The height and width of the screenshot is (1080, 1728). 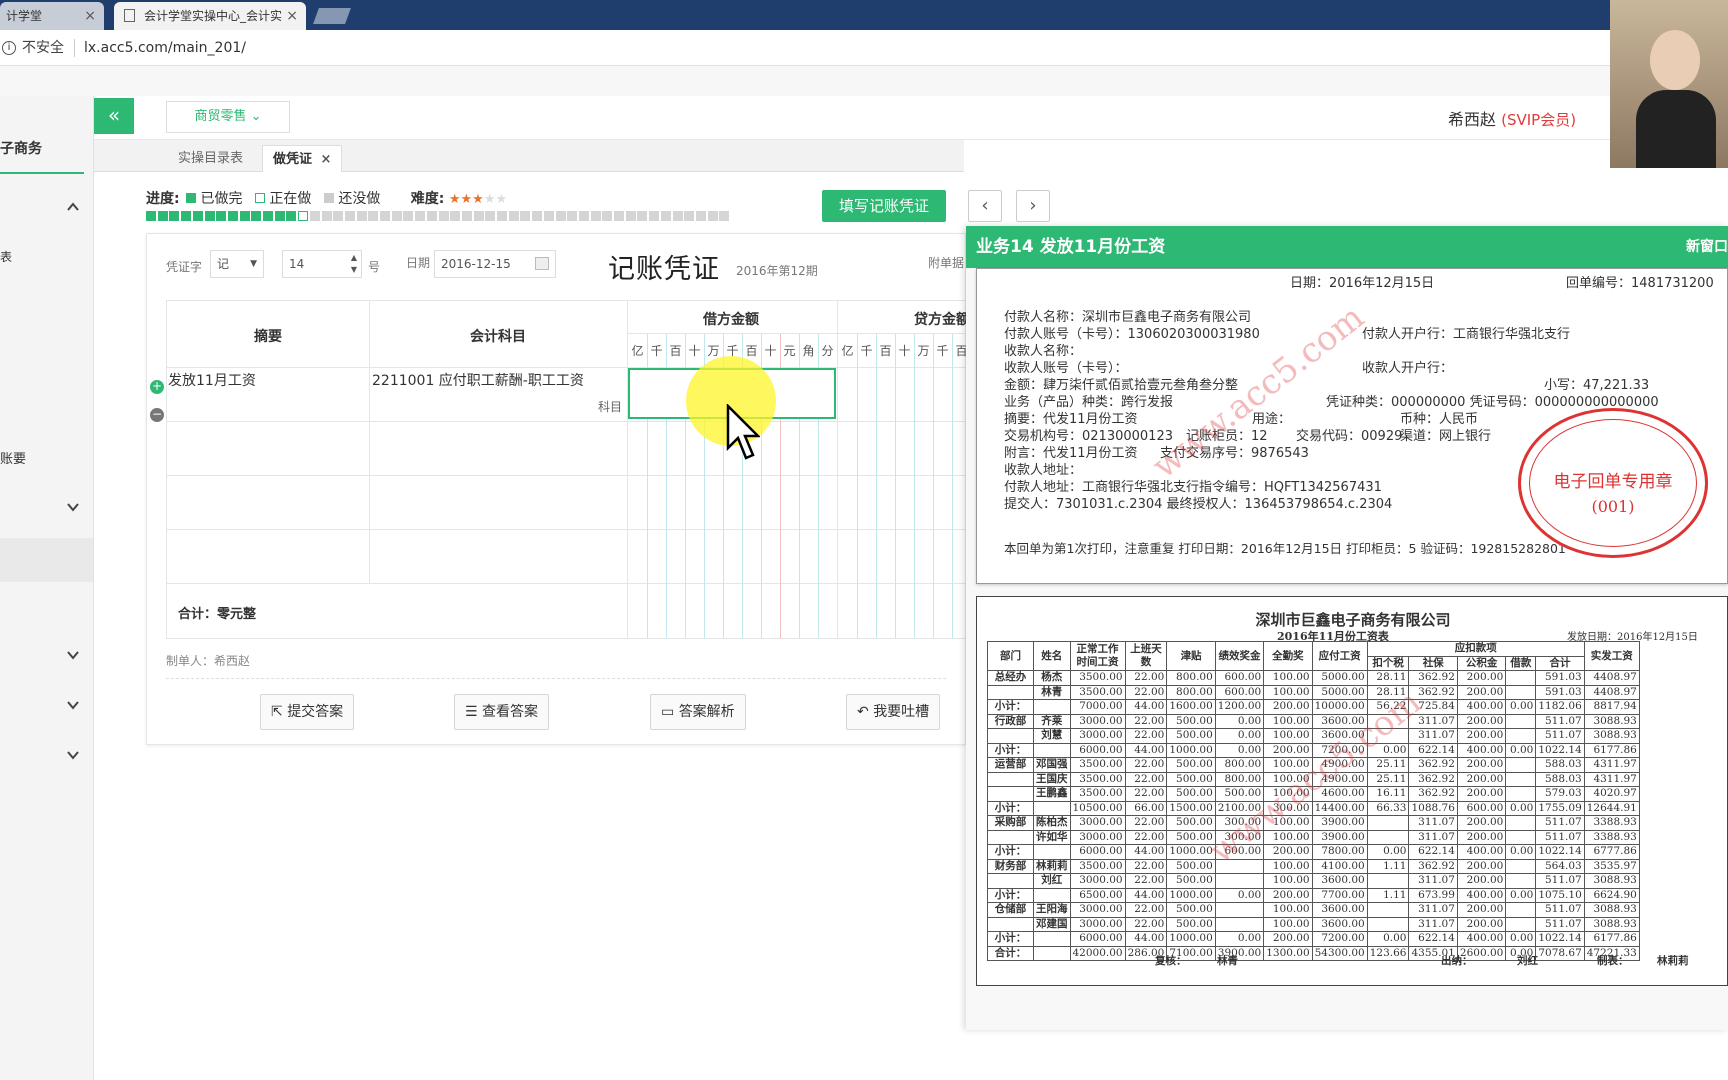 What do you see at coordinates (332, 16) in the screenshot?
I see `new-tab-button` at bounding box center [332, 16].